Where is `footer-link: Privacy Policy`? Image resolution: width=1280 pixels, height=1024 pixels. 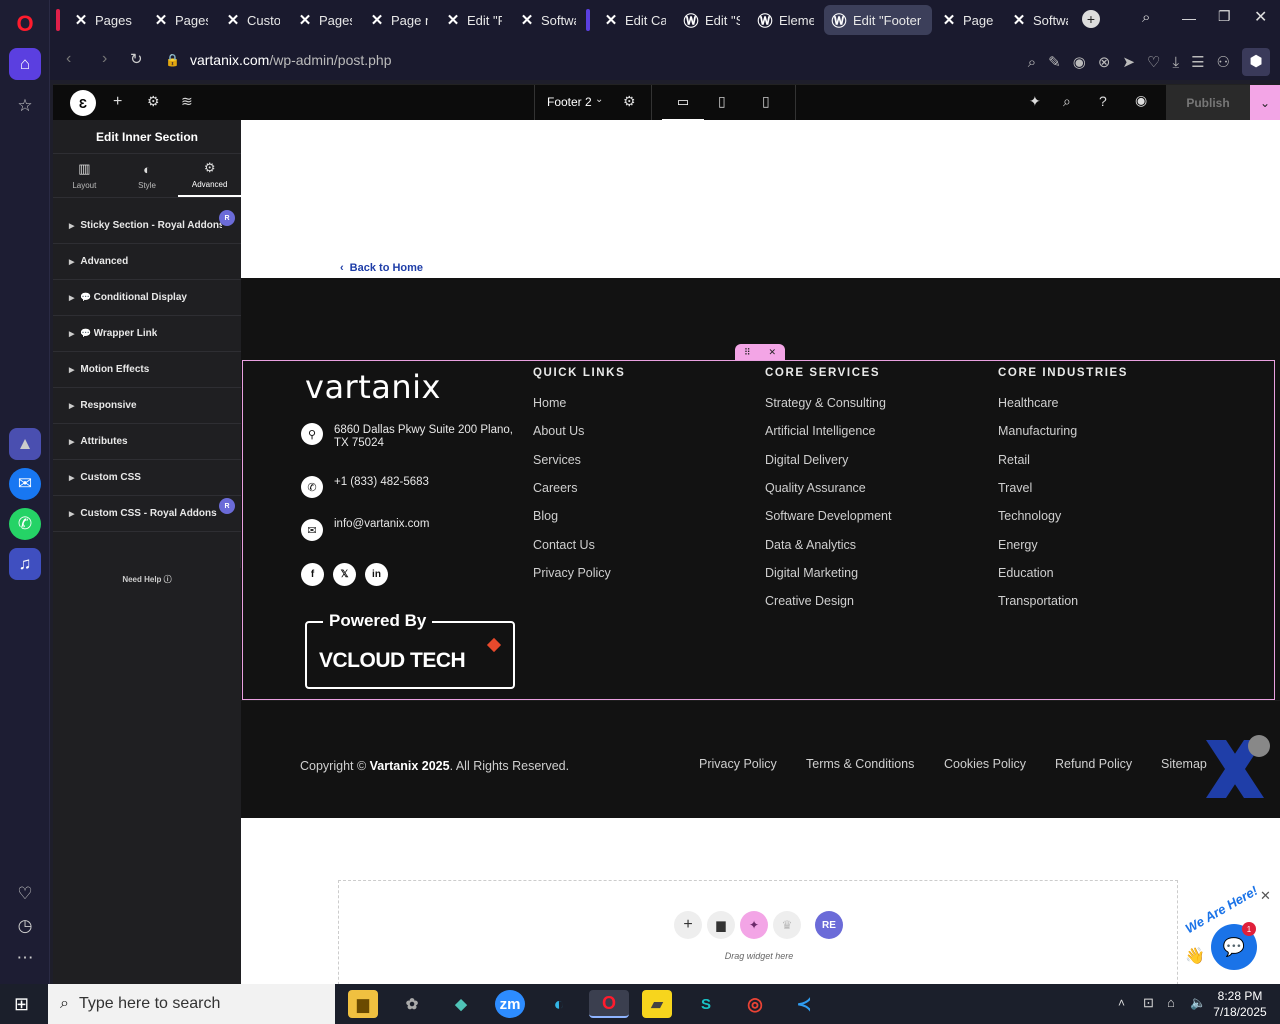 footer-link: Privacy Policy is located at coordinates (572, 573).